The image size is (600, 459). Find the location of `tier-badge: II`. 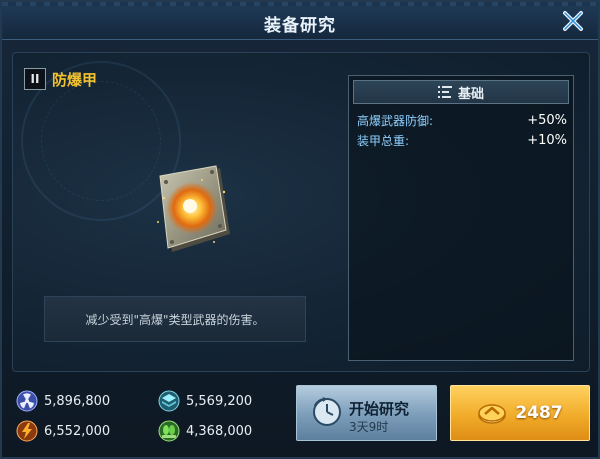

tier-badge: II is located at coordinates (35, 79).